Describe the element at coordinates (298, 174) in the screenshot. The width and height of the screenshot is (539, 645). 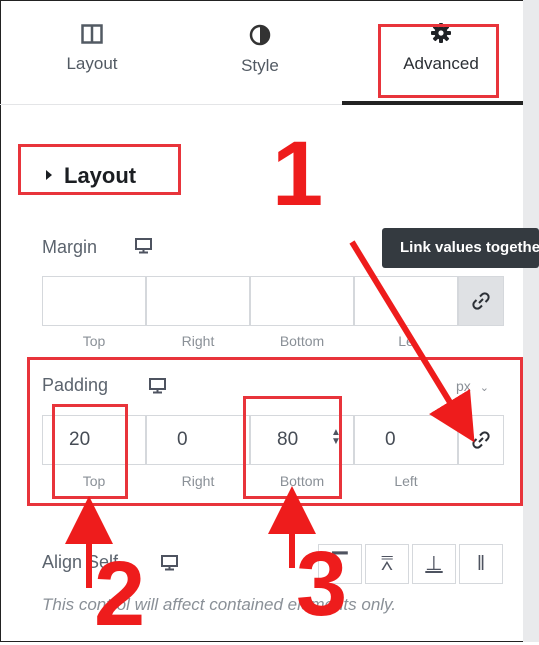
I see `callout-number-1: 1` at that location.